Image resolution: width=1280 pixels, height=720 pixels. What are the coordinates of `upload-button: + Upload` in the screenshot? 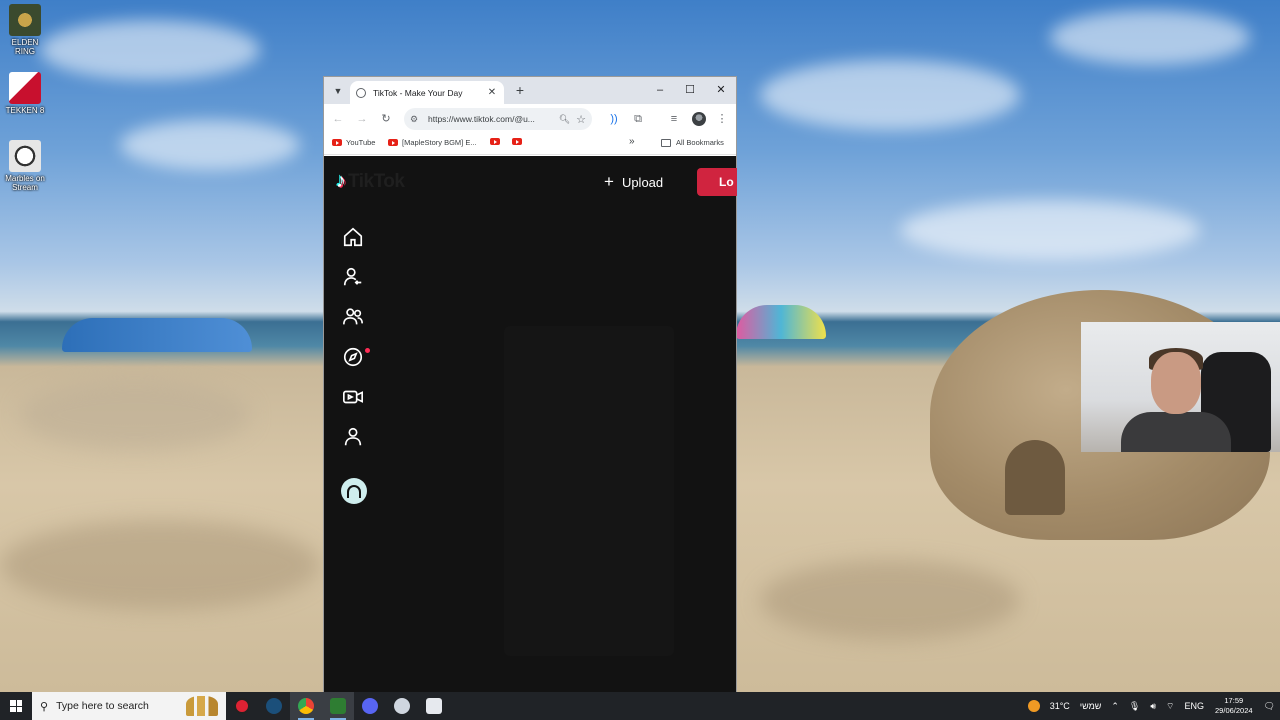 It's located at (633, 182).